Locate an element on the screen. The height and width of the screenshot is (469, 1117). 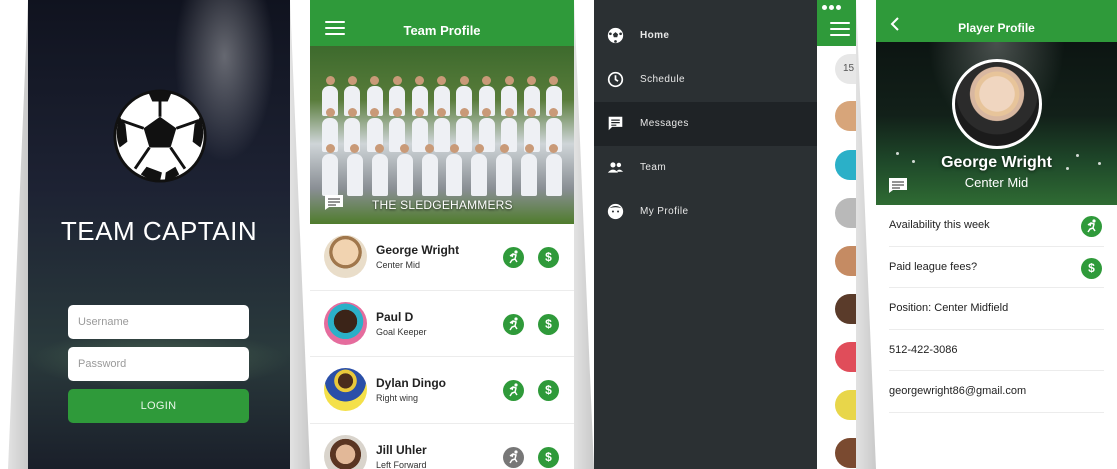
soccer-ball-icon is located at coordinates (615, 35).